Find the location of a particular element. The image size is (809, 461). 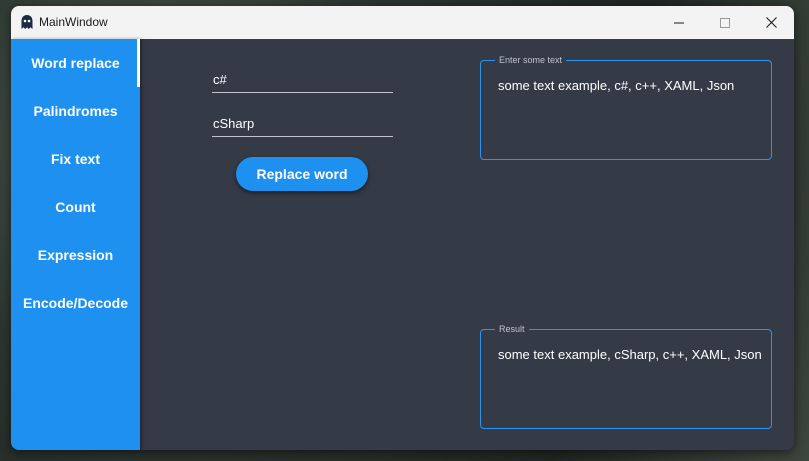

result-label: Result is located at coordinates (512, 329).